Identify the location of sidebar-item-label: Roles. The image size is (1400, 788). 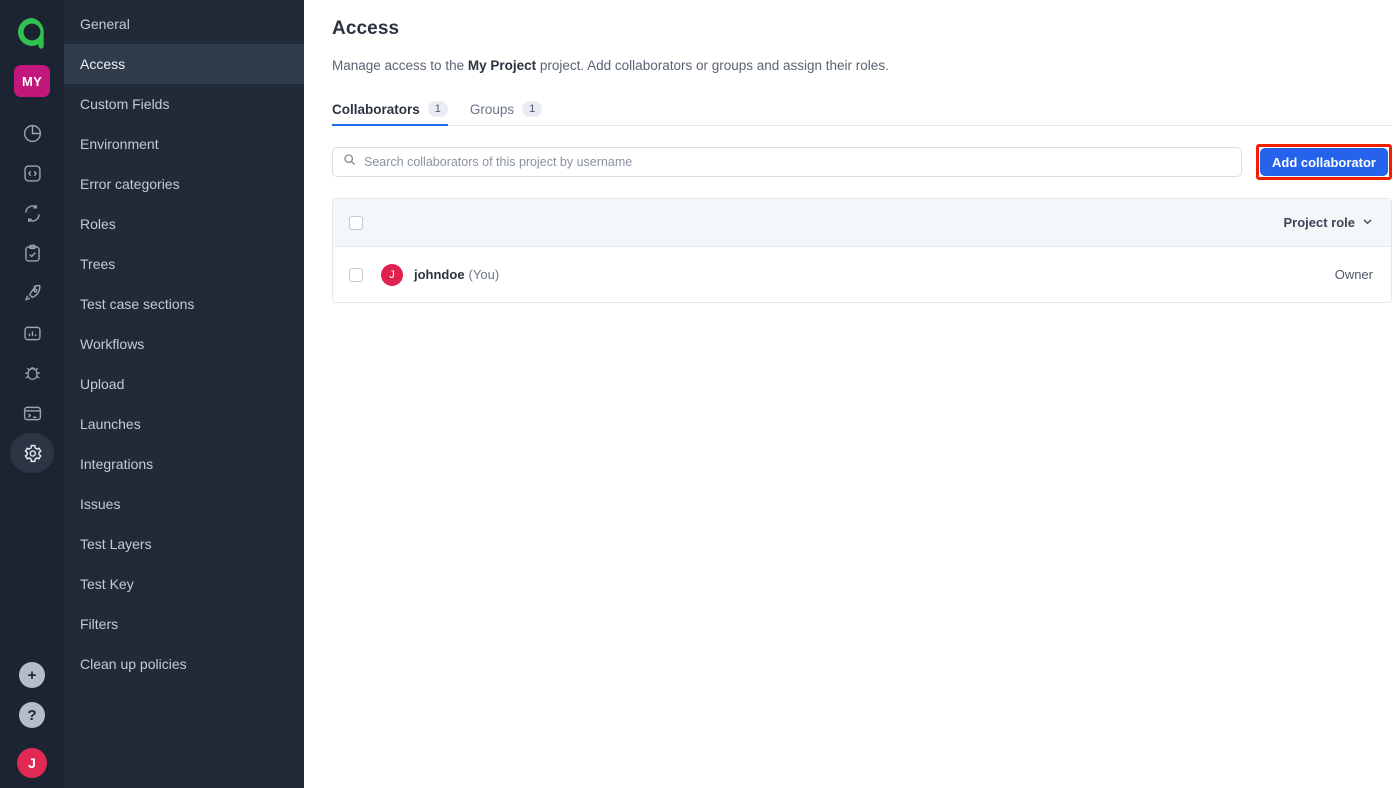
(98, 224).